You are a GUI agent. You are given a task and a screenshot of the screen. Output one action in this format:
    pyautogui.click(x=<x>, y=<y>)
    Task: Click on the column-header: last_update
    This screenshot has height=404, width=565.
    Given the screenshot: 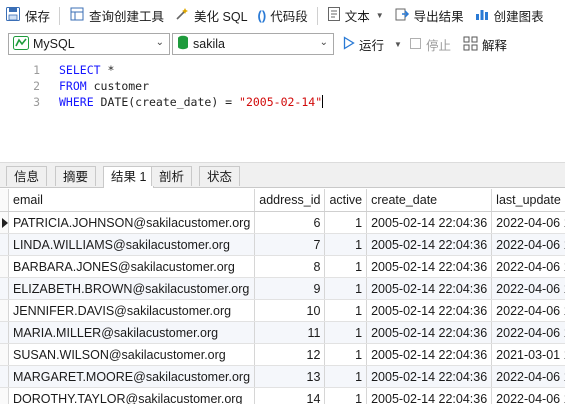 What is the action you would take?
    pyautogui.click(x=528, y=200)
    